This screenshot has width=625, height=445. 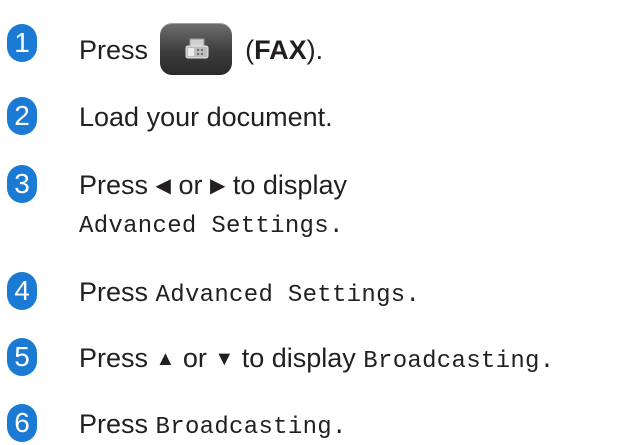 I want to click on fax-label: FAX, so click(x=280, y=50).